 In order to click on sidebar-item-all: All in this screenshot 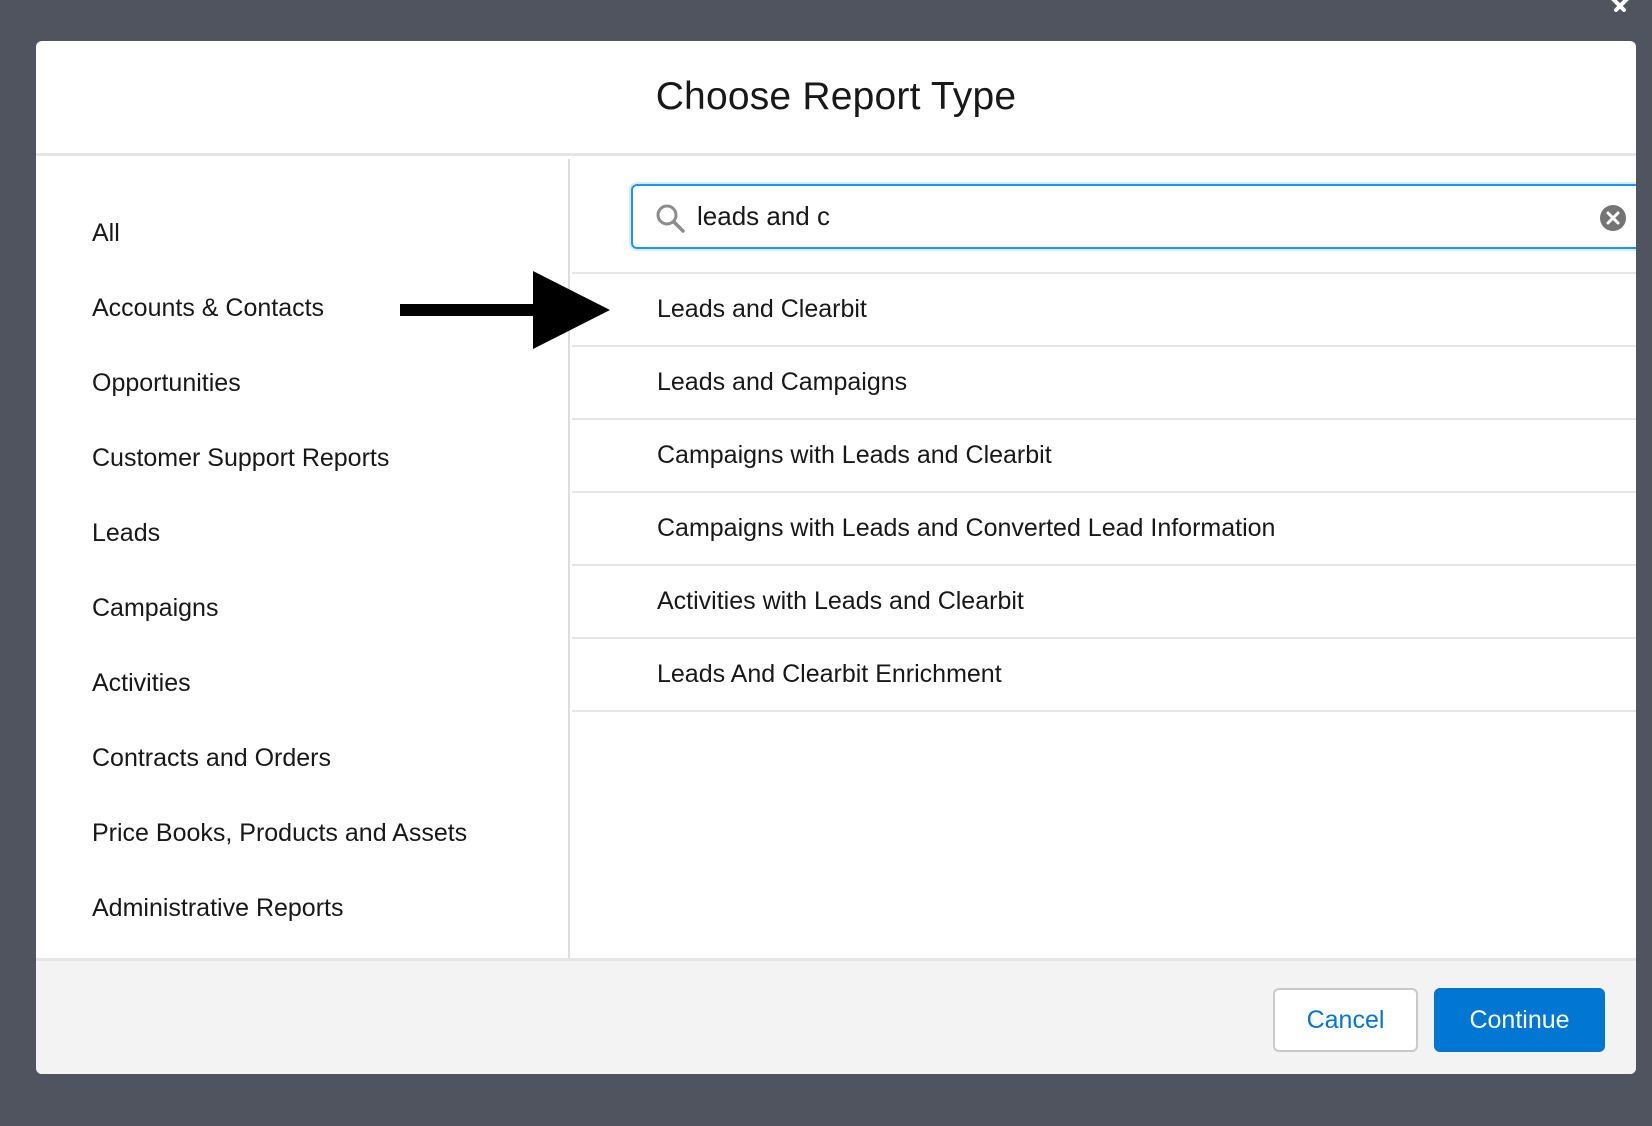, I will do `click(279, 233)`.